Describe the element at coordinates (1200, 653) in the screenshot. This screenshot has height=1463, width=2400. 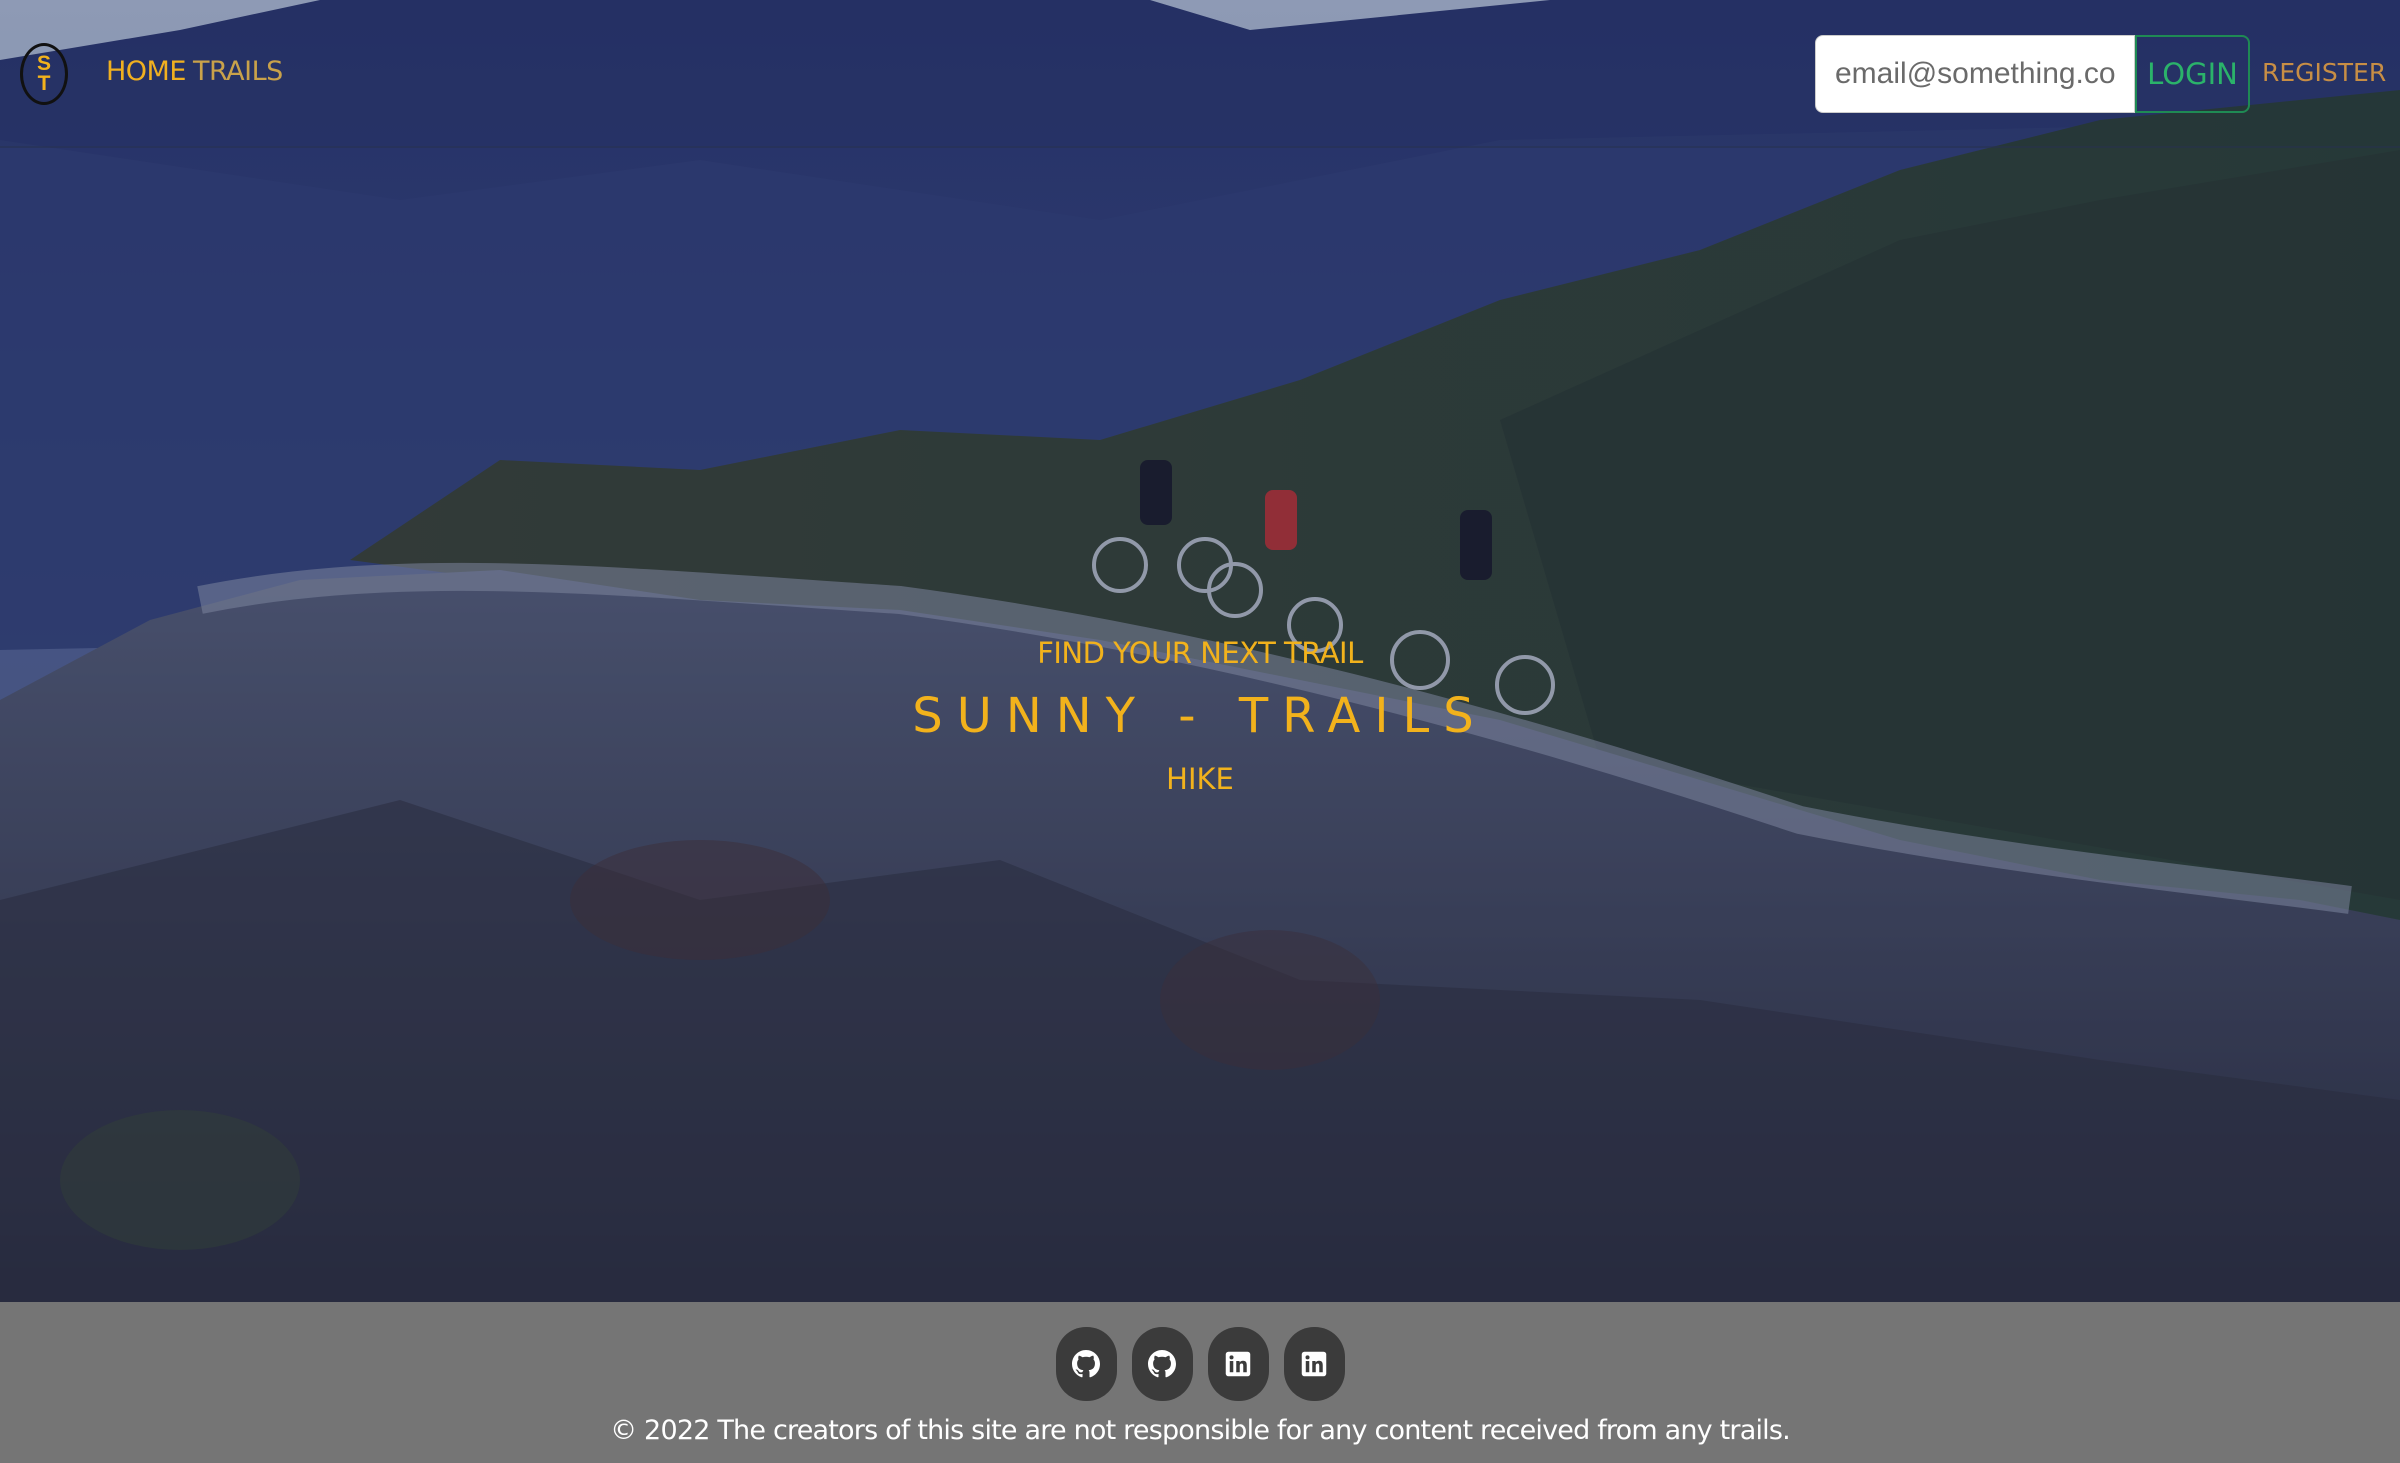
I see `hero-subtitle: FIND YOUR NEXT TRAIL` at that location.